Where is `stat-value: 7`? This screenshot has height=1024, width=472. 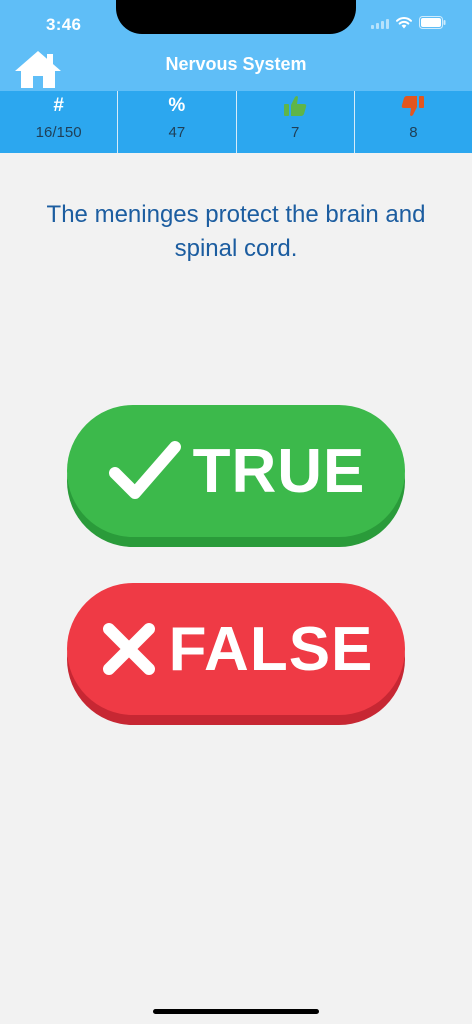
stat-value: 7 is located at coordinates (295, 132).